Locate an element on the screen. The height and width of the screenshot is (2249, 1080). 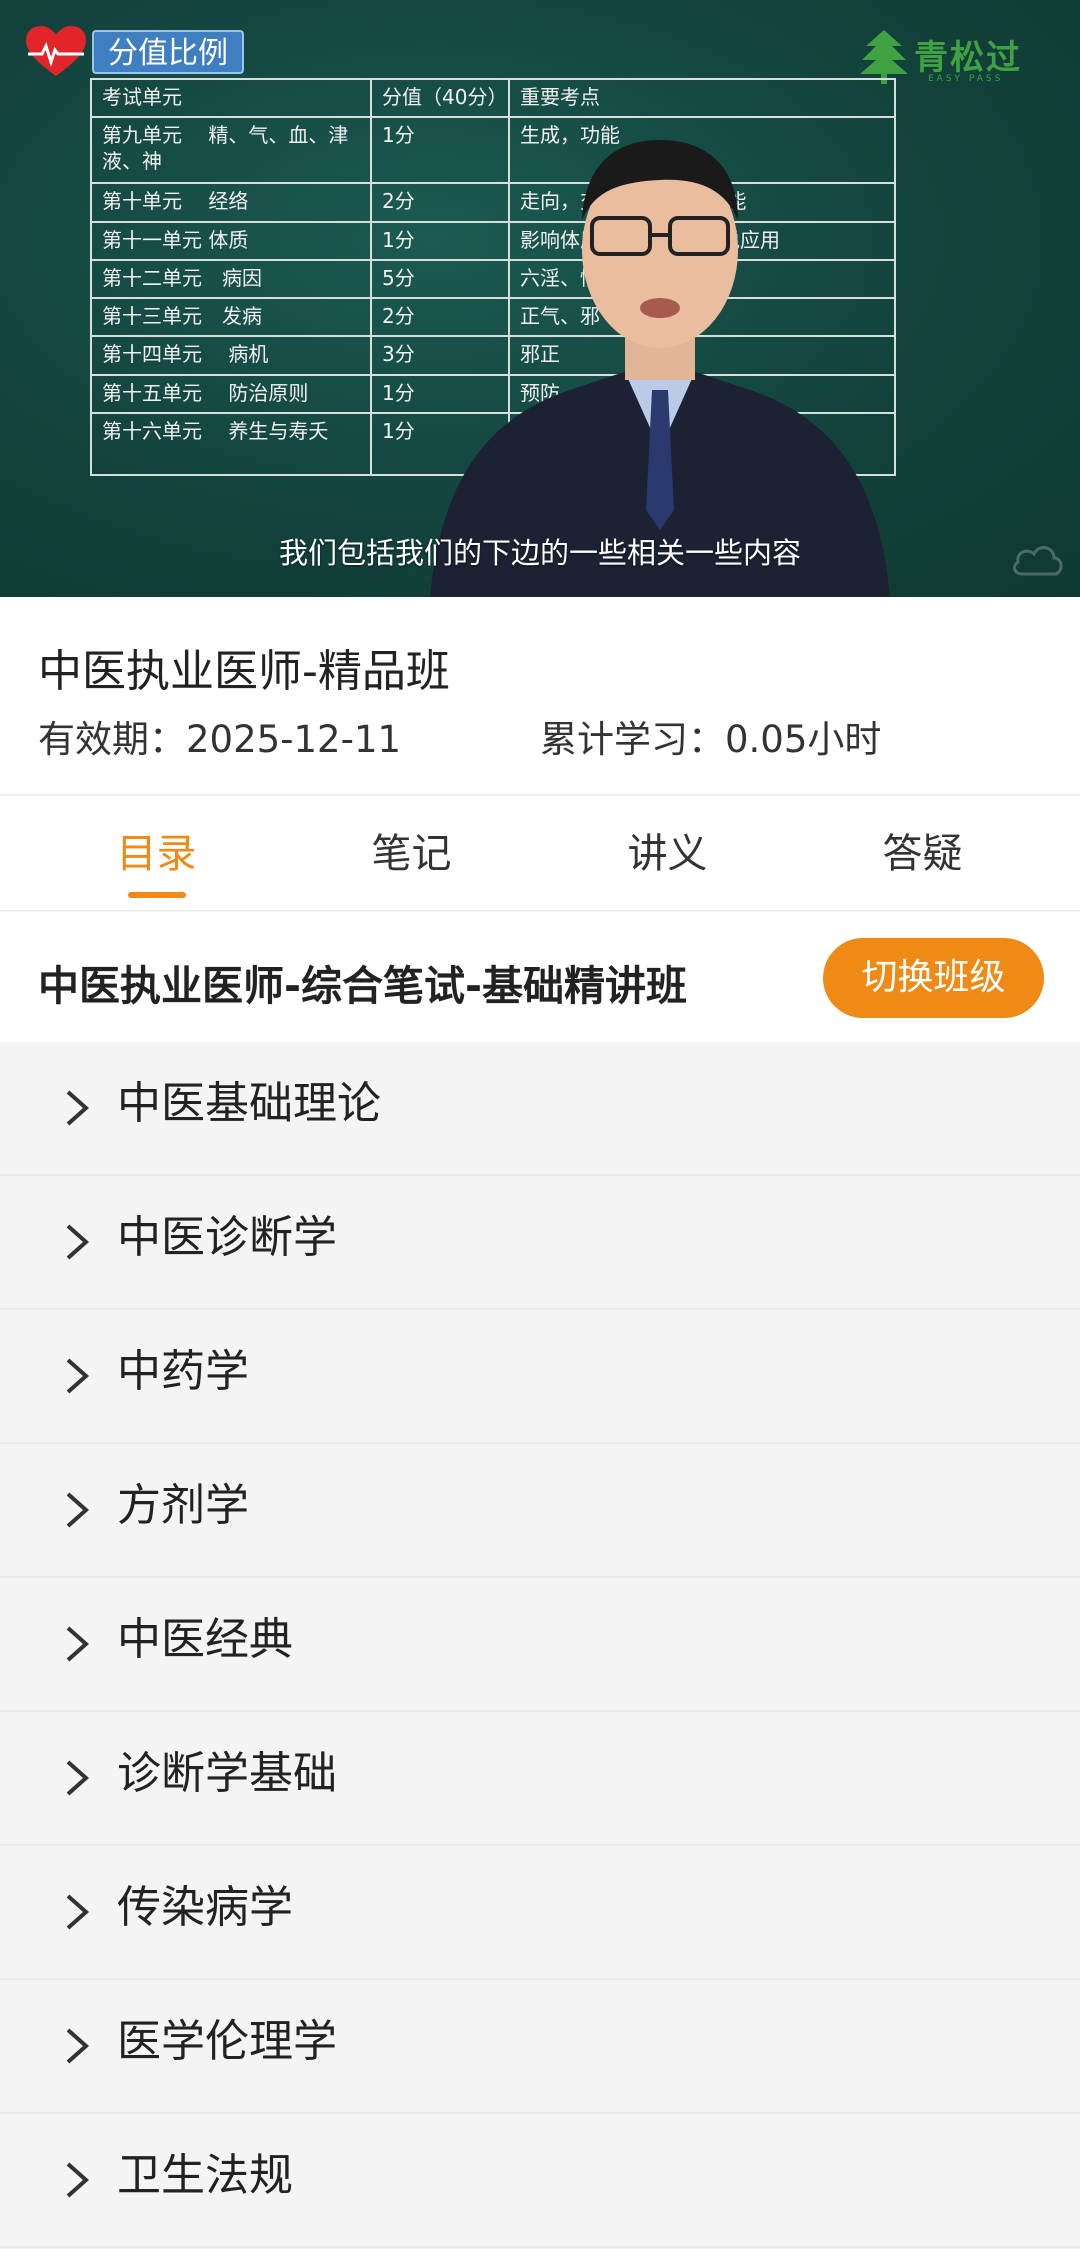
score-ratio-tag: 分值比例 is located at coordinates (168, 52).